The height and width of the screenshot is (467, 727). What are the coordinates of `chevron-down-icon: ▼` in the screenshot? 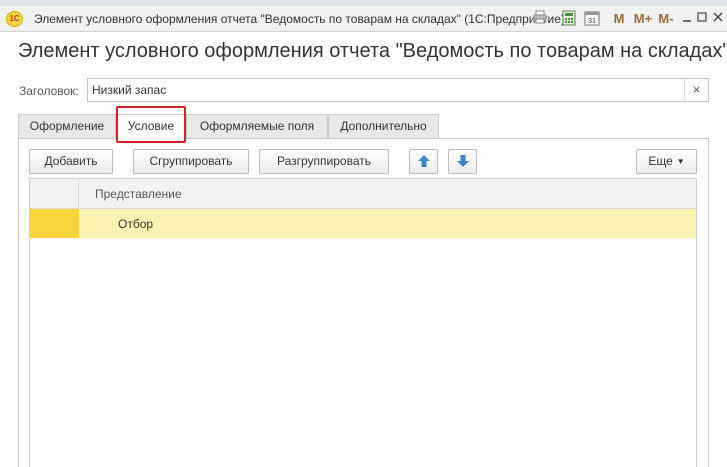 It's located at (680, 161).